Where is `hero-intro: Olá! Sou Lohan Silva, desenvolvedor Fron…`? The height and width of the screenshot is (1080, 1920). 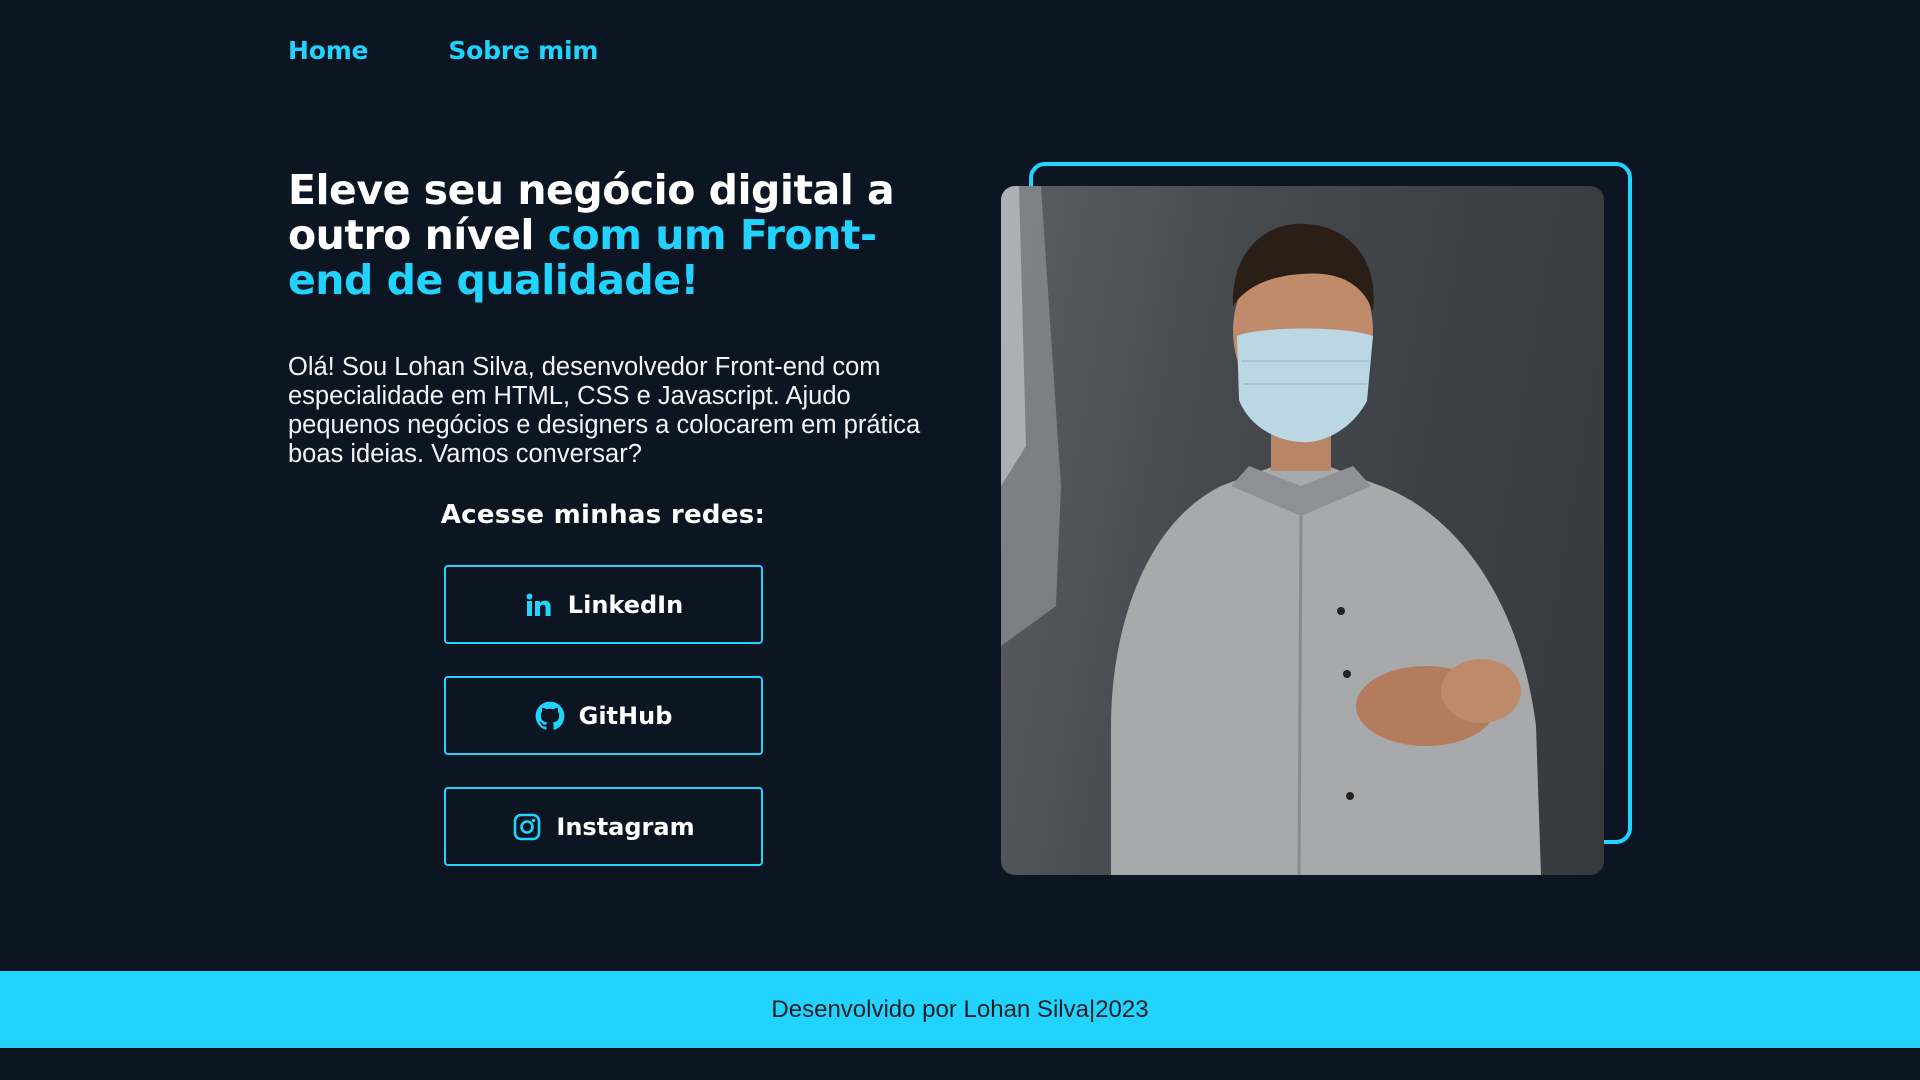
hero-intro: Olá! Sou Lohan Silva, desenvolvedor Fron… is located at coordinates (604, 410).